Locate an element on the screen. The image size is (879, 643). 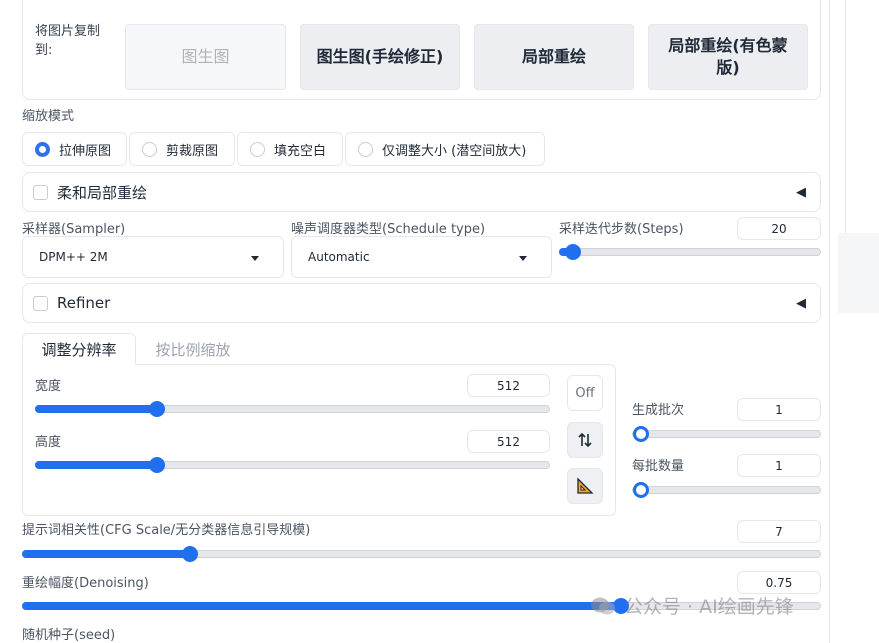
soft-inpaint-accordion: 柔和局部重绘 ◀ is located at coordinates (421, 192).